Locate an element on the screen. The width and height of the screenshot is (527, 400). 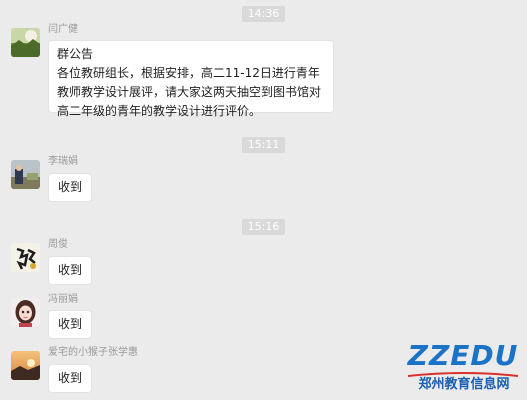
sender-name: 爱宅的小猴子张学惠 is located at coordinates (93, 352).